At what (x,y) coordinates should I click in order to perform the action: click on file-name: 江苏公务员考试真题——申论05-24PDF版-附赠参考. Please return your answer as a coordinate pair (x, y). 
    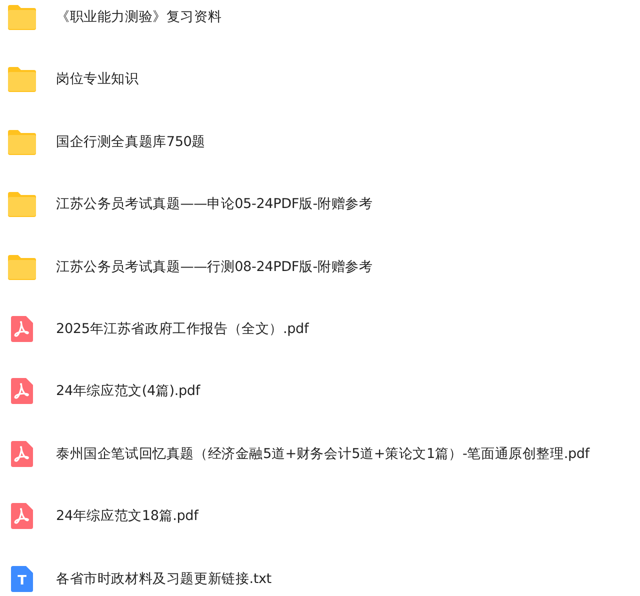
    Looking at the image, I should click on (214, 204).